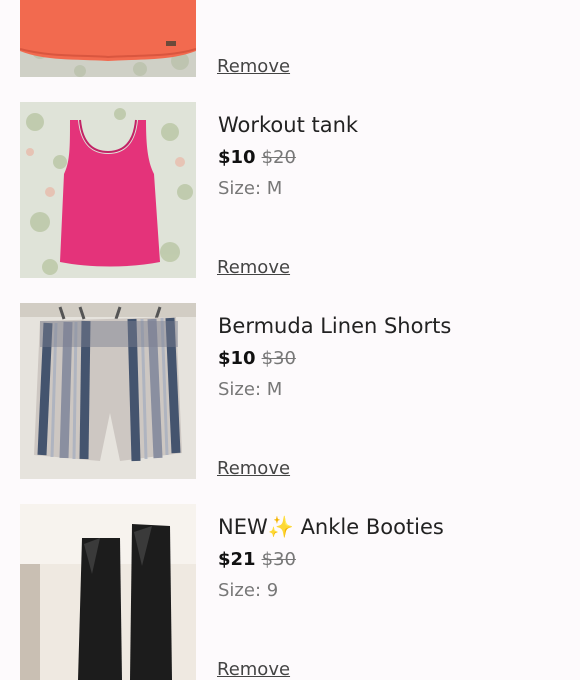  I want to click on linen-shorts-image, so click(108, 391).